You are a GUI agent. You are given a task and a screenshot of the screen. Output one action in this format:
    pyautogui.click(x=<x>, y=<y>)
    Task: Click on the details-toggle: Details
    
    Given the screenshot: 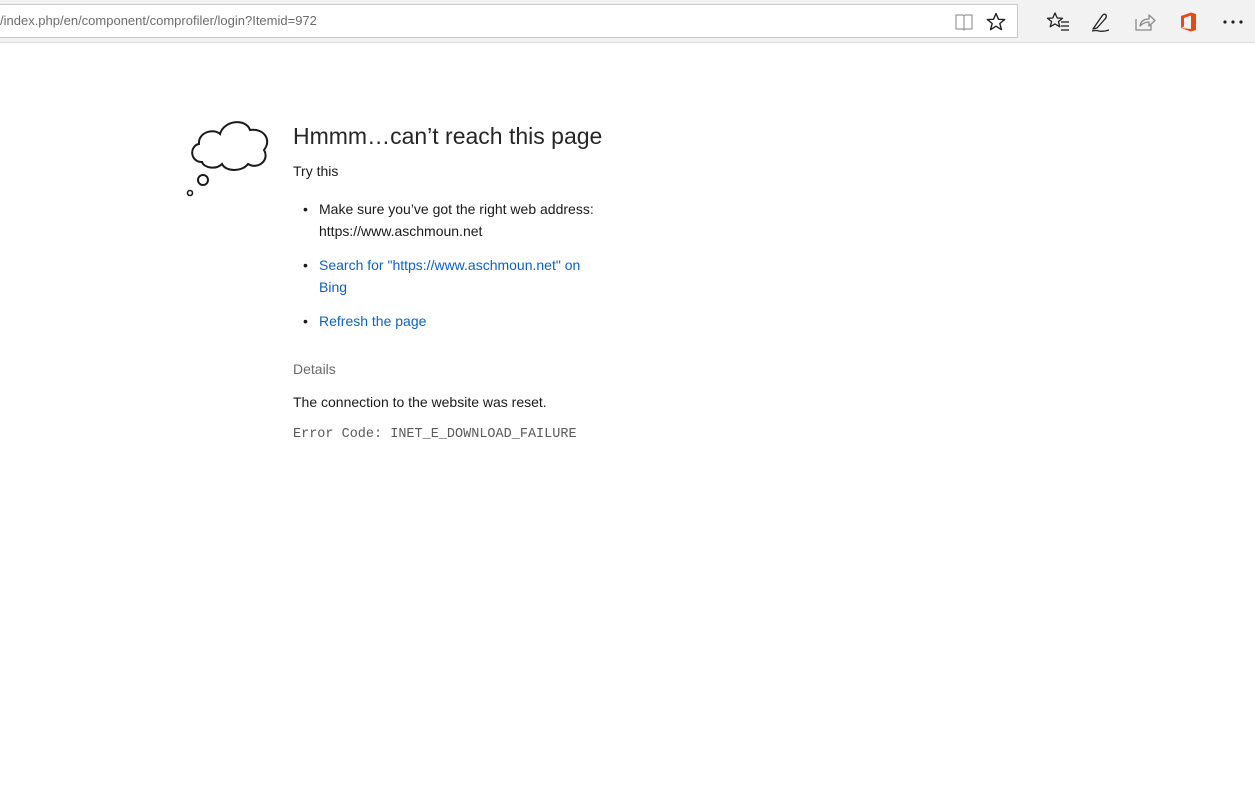 What is the action you would take?
    pyautogui.click(x=453, y=369)
    